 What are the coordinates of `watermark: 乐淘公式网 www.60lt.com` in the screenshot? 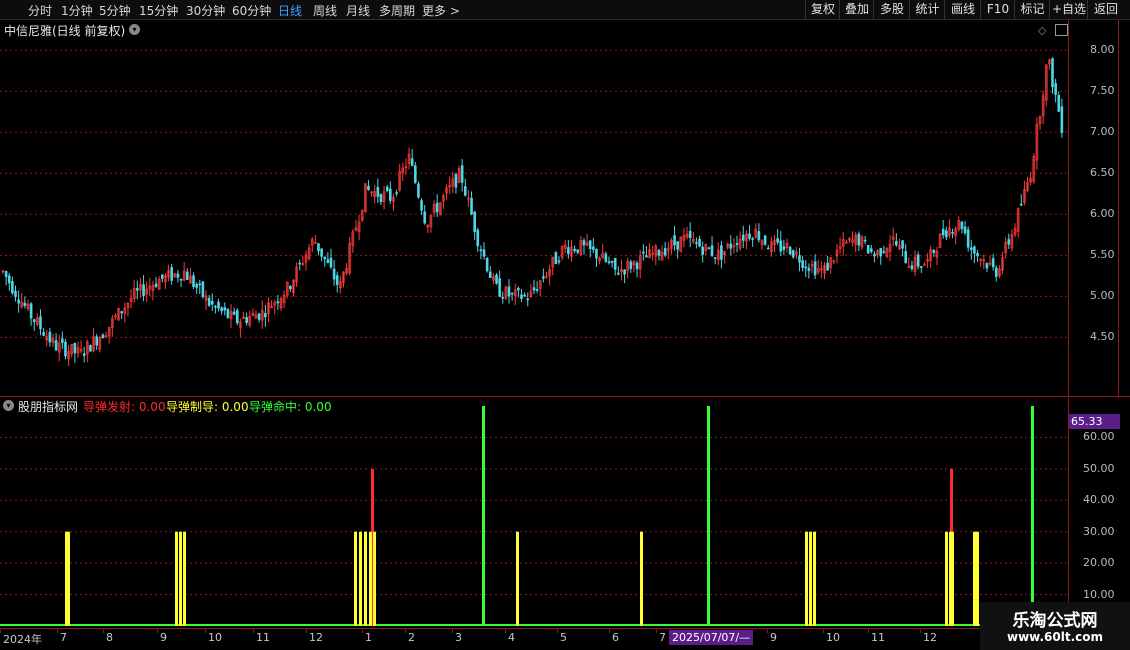 It's located at (1055, 626).